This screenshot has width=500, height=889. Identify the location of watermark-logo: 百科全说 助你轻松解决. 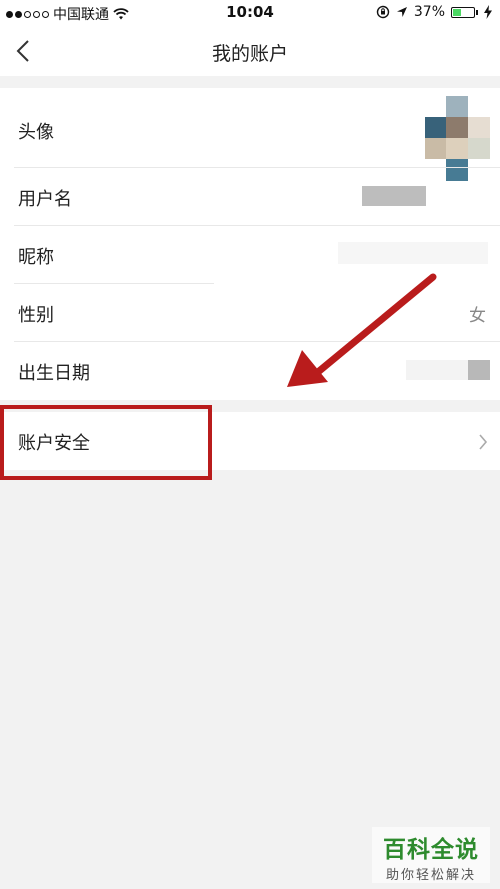
(431, 855).